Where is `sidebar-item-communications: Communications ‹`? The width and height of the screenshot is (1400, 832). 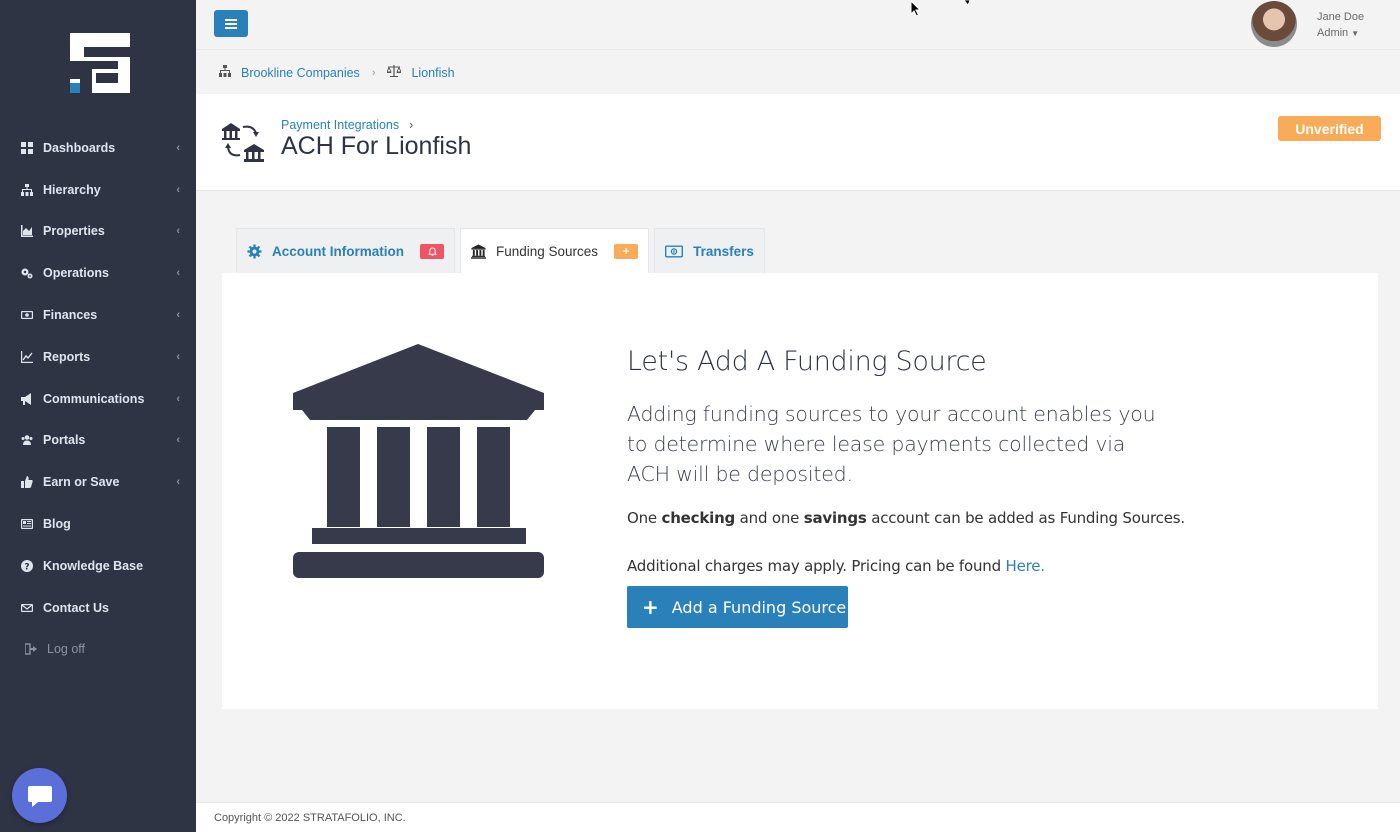
sidebar-item-communications: Communications ‹ is located at coordinates (98, 399).